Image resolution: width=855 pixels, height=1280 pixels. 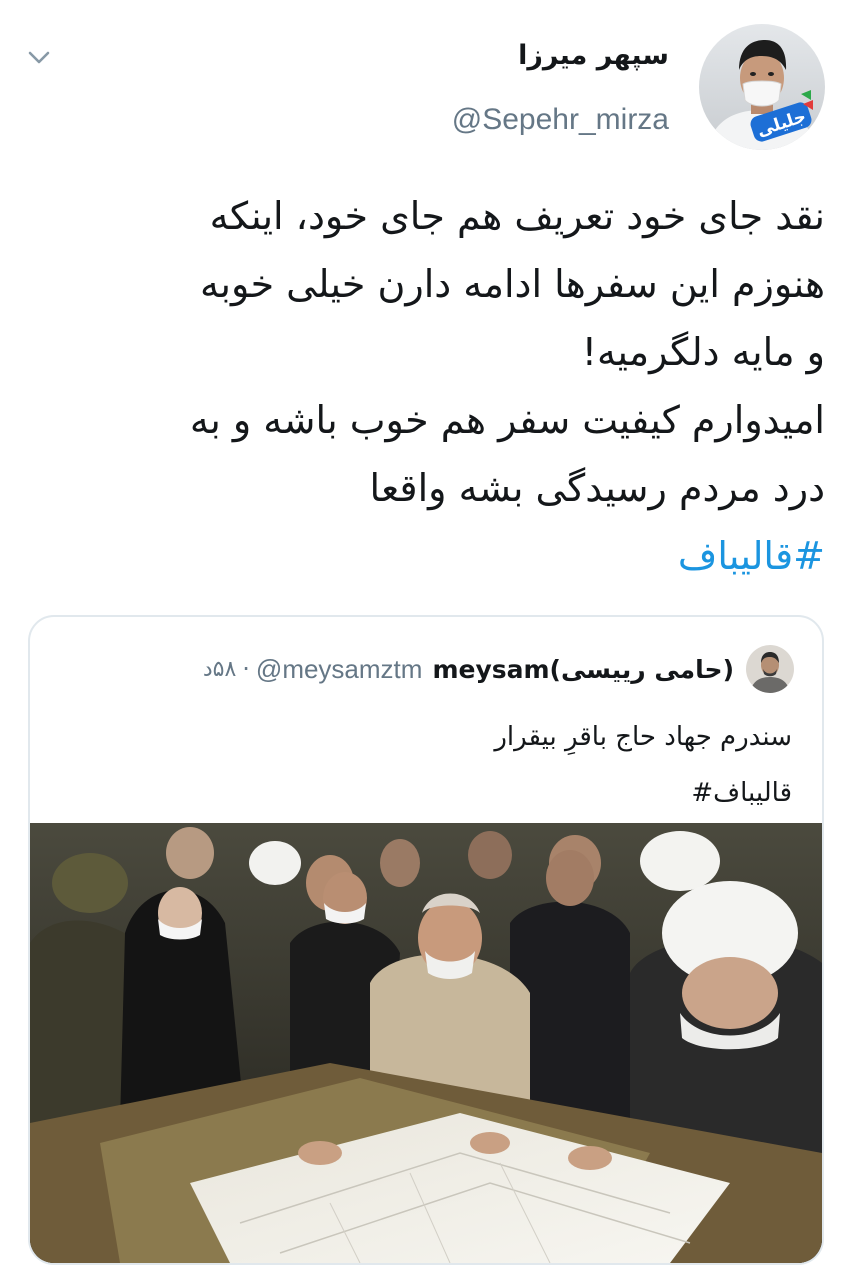 What do you see at coordinates (512, 284) in the screenshot?
I see `tweet-text-line: هنوزم این سفرها ادامه دارن خیلی خوبه` at bounding box center [512, 284].